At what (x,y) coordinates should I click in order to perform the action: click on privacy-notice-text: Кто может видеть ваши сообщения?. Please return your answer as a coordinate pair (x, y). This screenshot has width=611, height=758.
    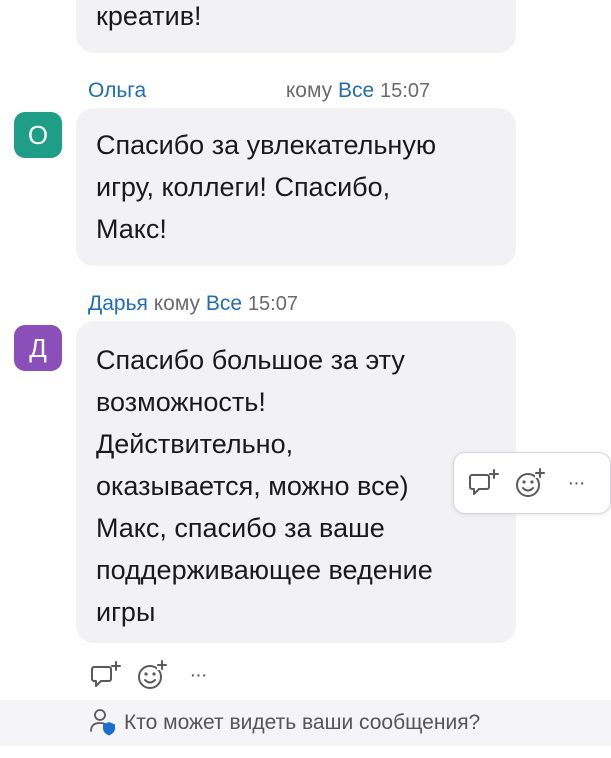
    Looking at the image, I should click on (302, 722).